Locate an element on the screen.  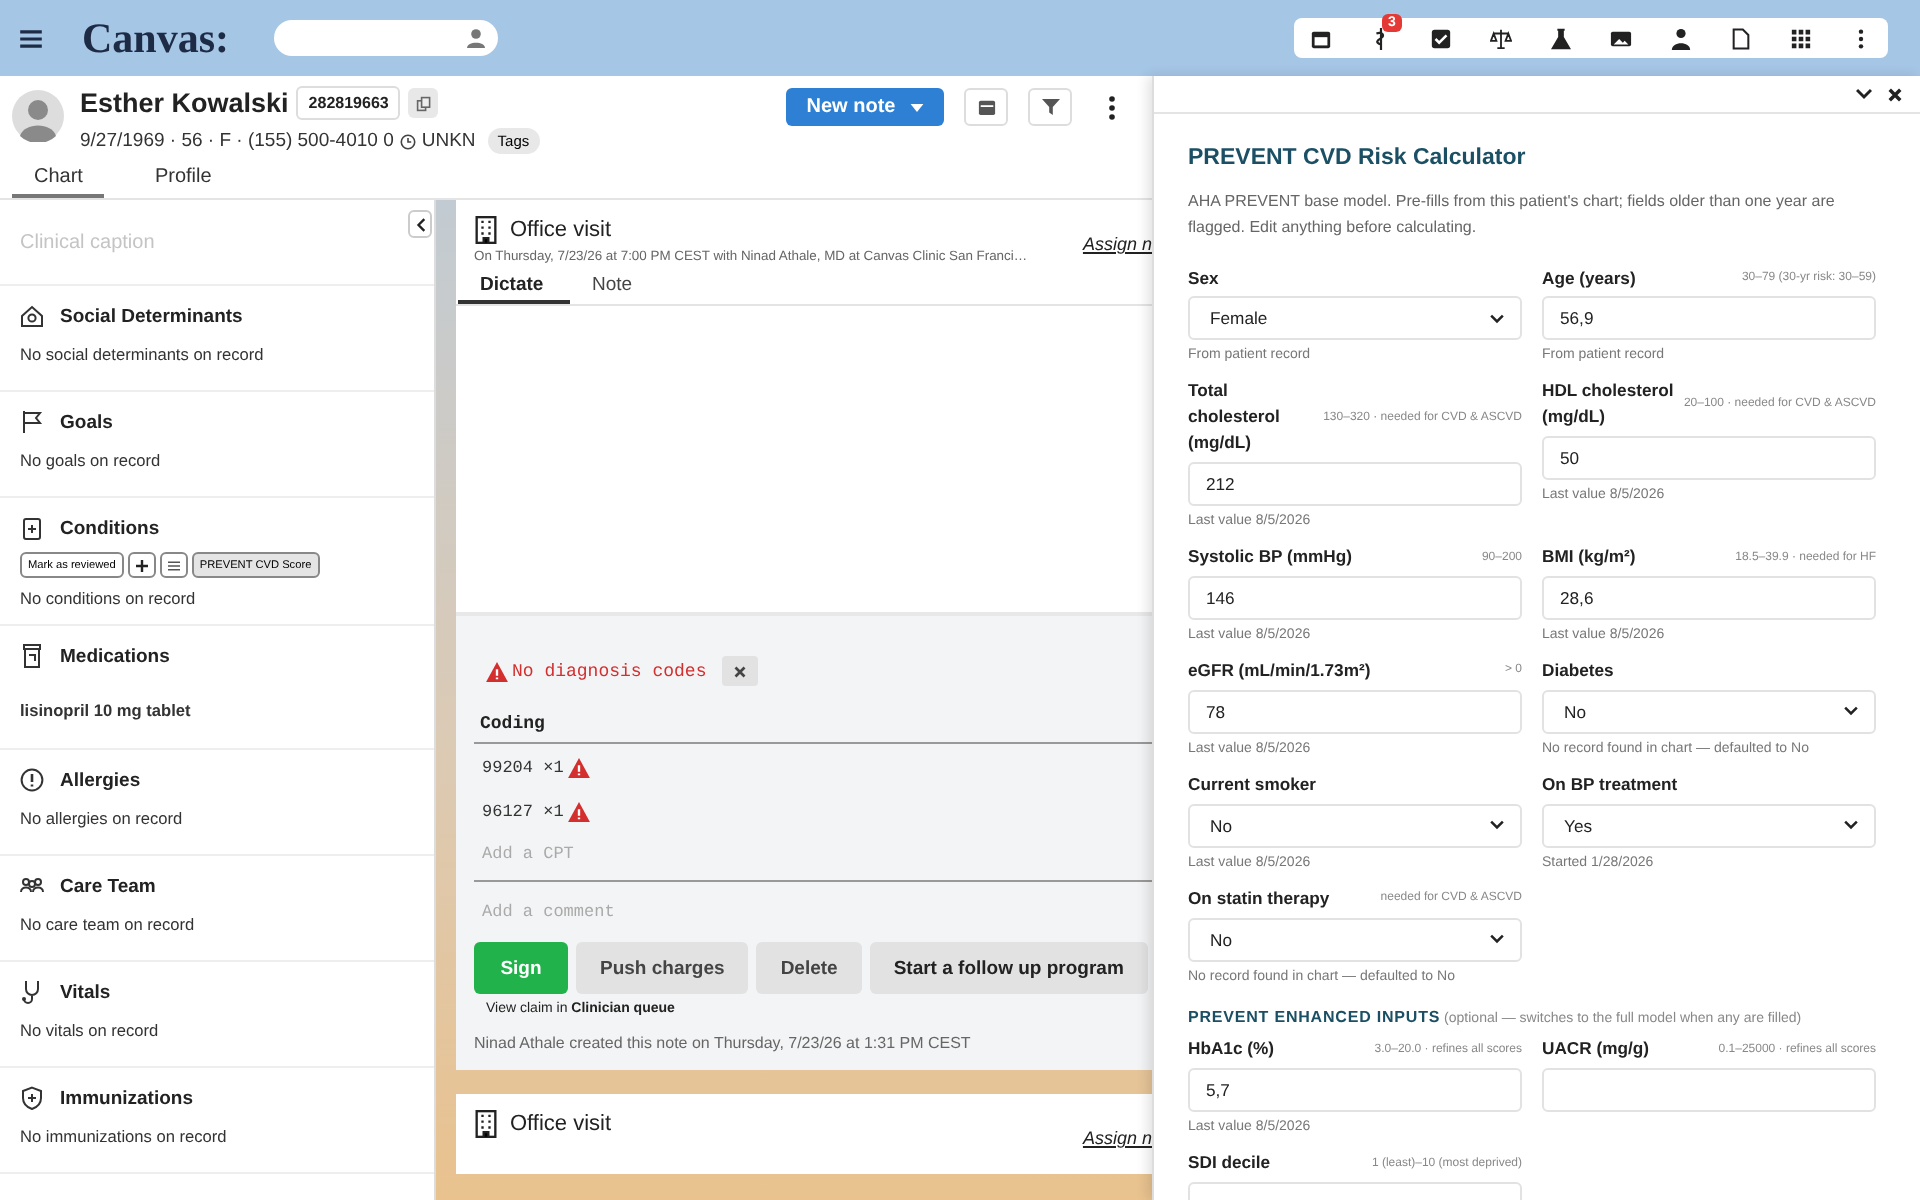
empty-message: No care team on record is located at coordinates (108, 924).